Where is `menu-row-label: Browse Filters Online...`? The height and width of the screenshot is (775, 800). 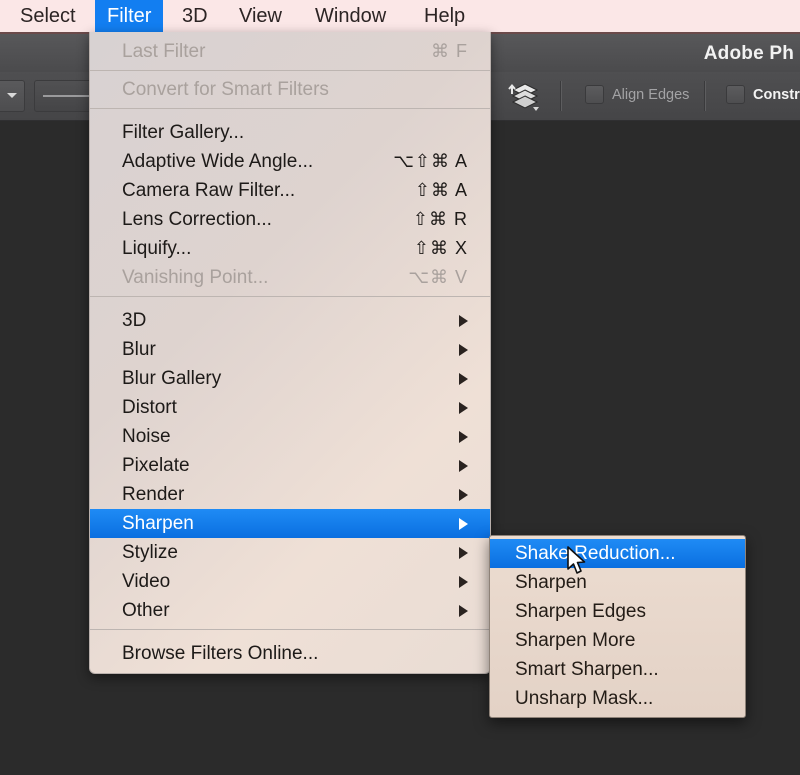
menu-row-label: Browse Filters Online... is located at coordinates (220, 653).